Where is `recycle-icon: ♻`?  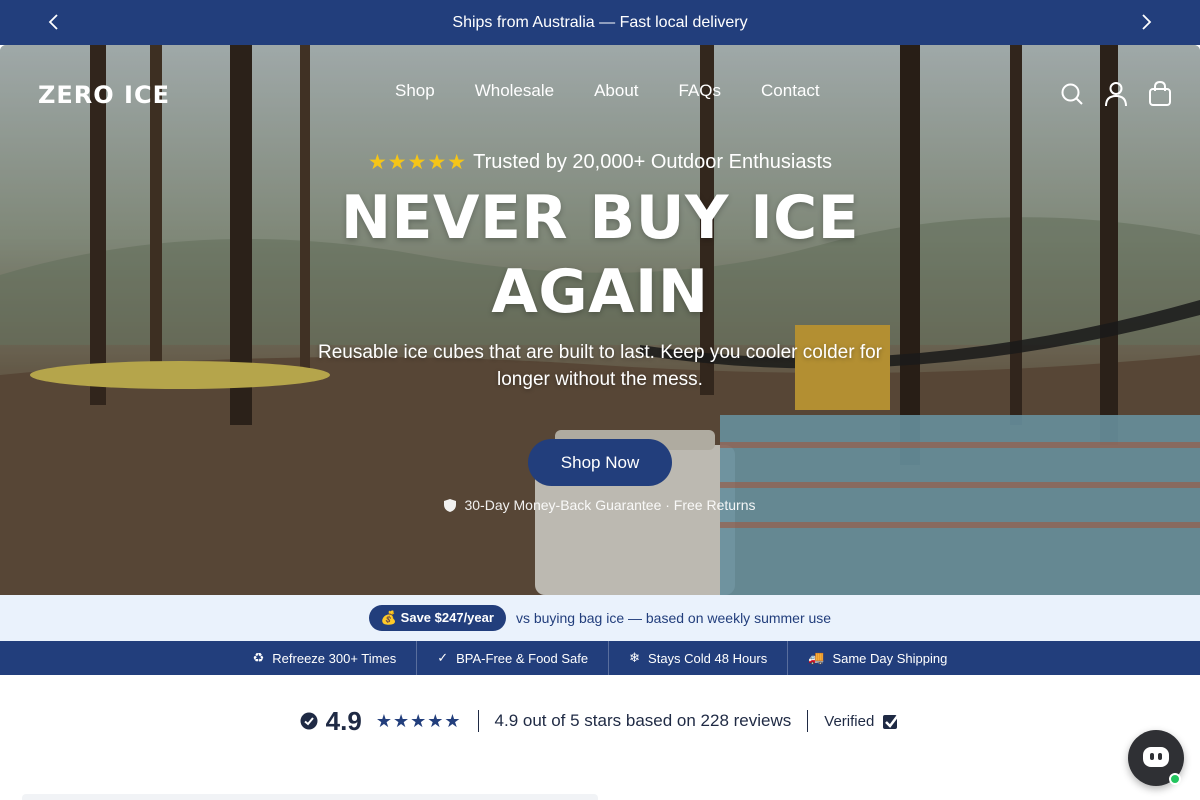
recycle-icon: ♻ is located at coordinates (258, 657).